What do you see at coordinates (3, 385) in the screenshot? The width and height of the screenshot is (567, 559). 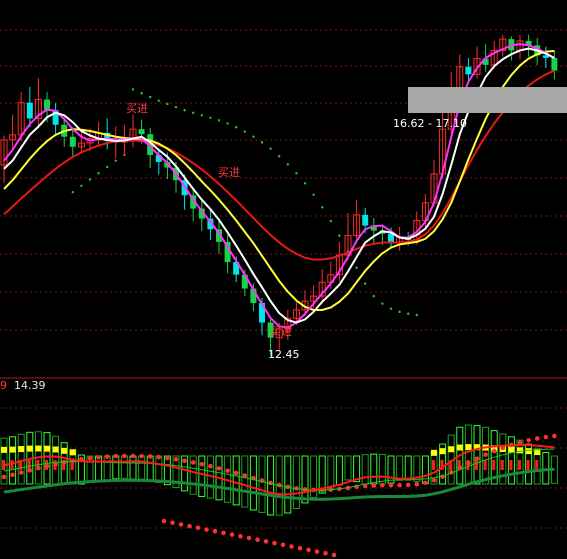 I see `indicator-header-prefix: 9` at bounding box center [3, 385].